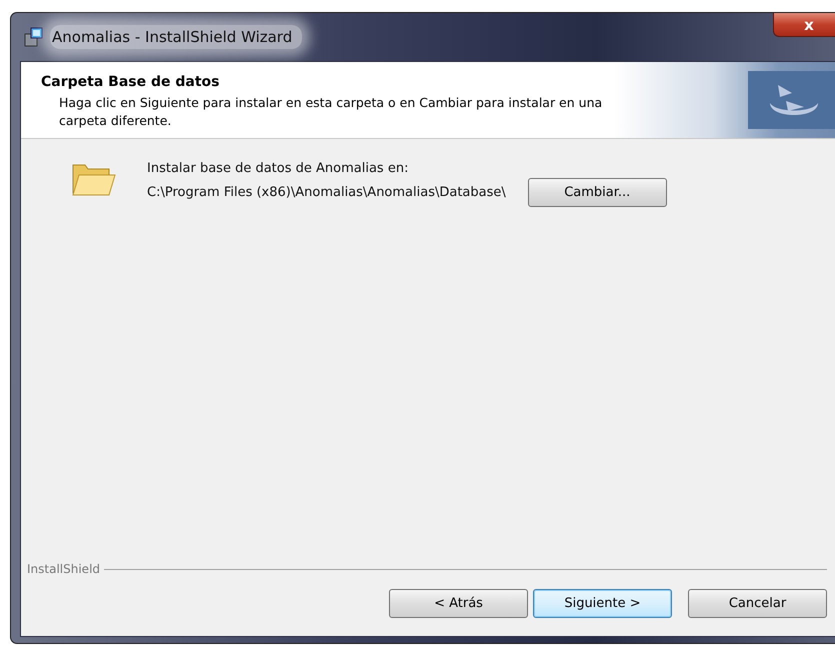 The image size is (835, 648). Describe the element at coordinates (176, 37) in the screenshot. I see `window-title: Anomalias - InstallShield Wizard` at that location.